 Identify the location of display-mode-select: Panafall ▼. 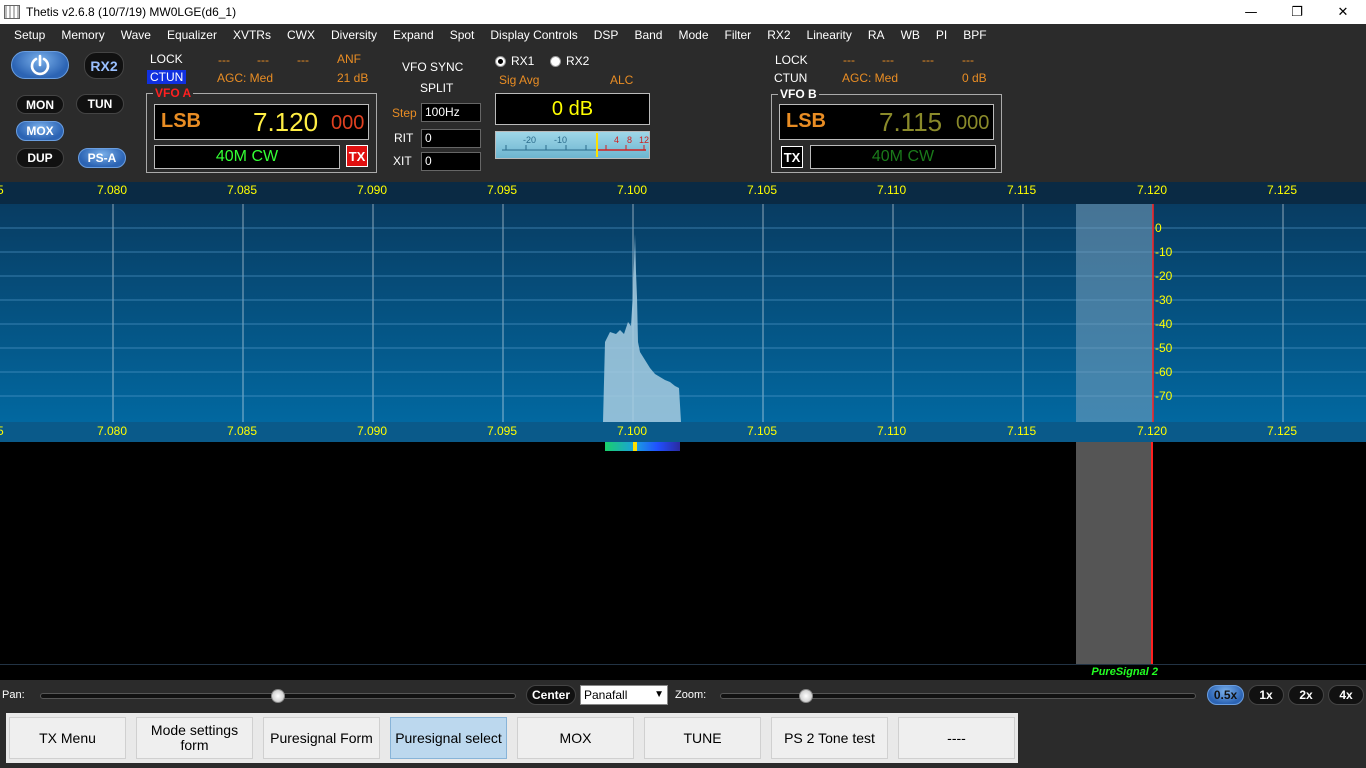
(624, 695).